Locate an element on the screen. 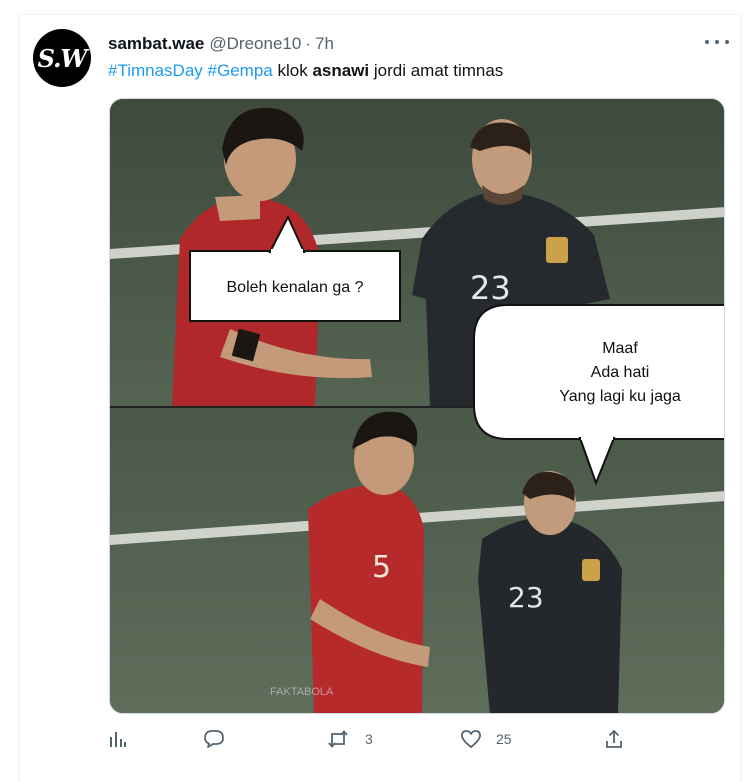 The image size is (750, 782). jersey-number-red: 5 is located at coordinates (381, 567).